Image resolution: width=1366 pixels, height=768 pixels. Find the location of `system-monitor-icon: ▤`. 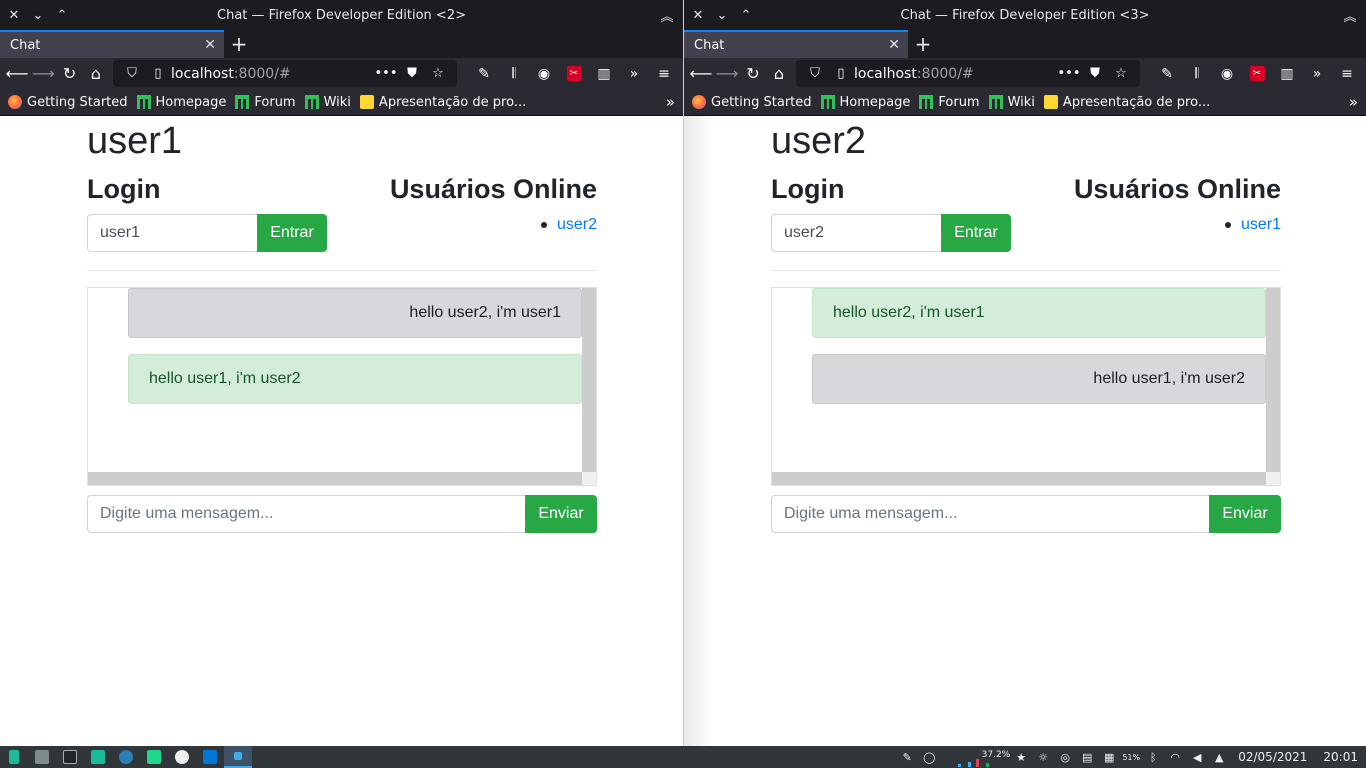

system-monitor-icon: ▤ is located at coordinates (1087, 757).